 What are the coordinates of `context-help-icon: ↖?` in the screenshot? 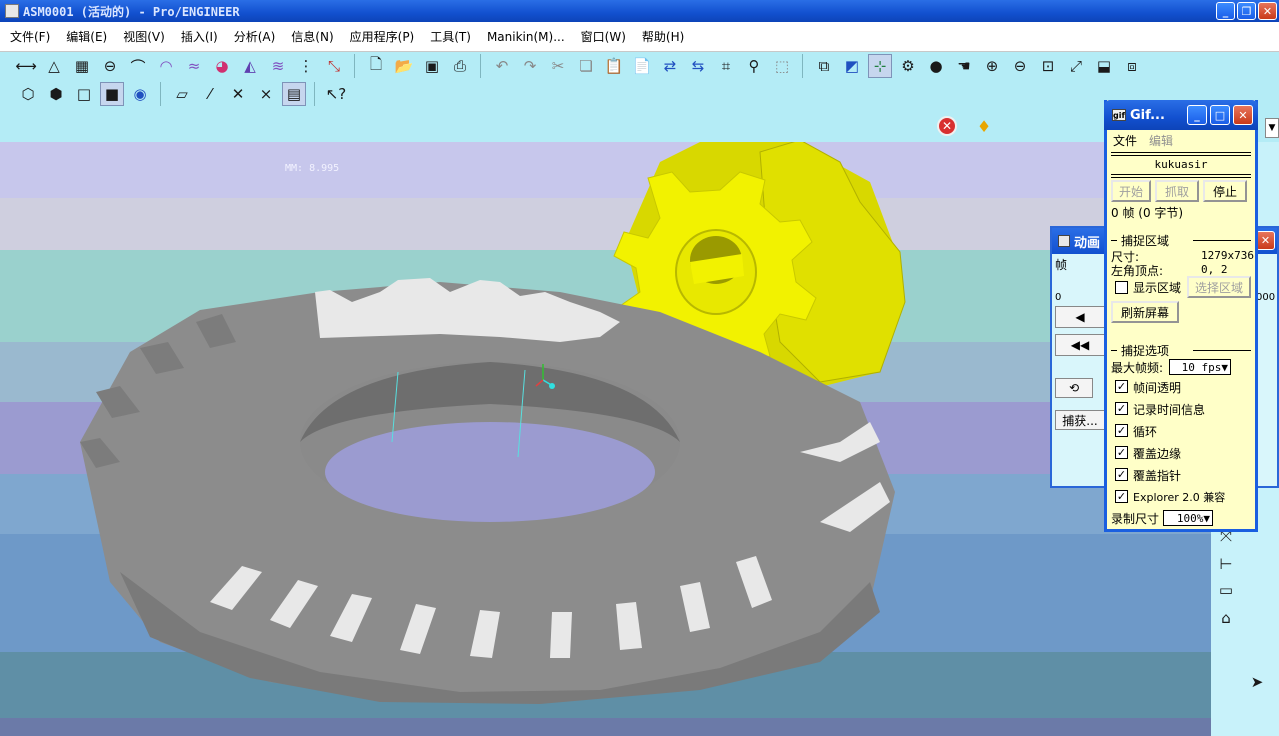 It's located at (336, 94).